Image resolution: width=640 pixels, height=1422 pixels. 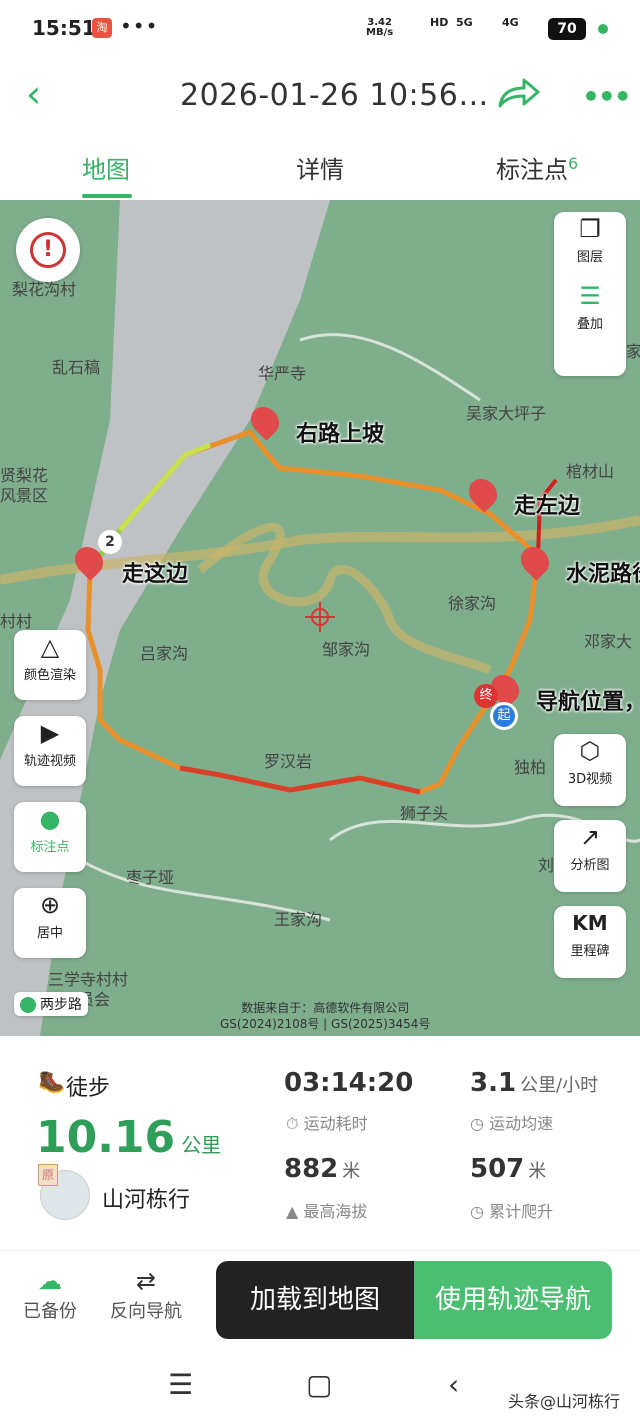 What do you see at coordinates (50, 665) in the screenshot?
I see `color-render-button: △ 颜色渲染` at bounding box center [50, 665].